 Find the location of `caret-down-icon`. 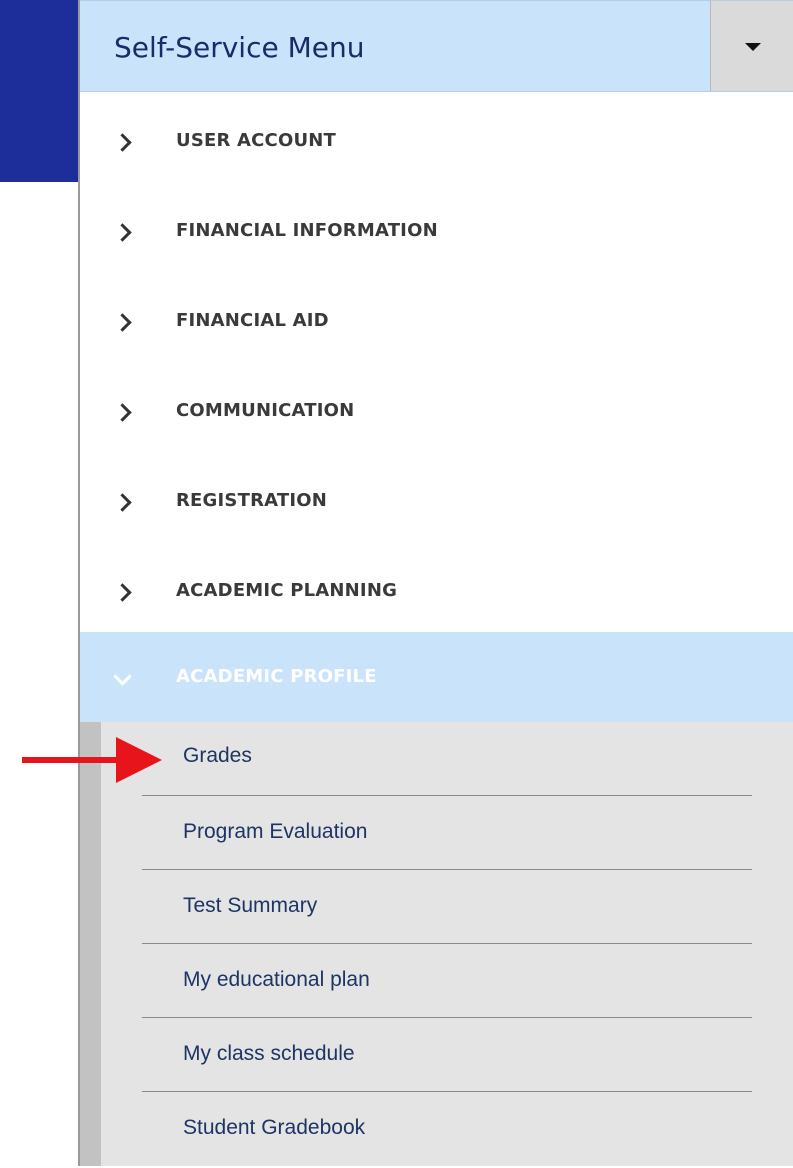

caret-down-icon is located at coordinates (753, 47).